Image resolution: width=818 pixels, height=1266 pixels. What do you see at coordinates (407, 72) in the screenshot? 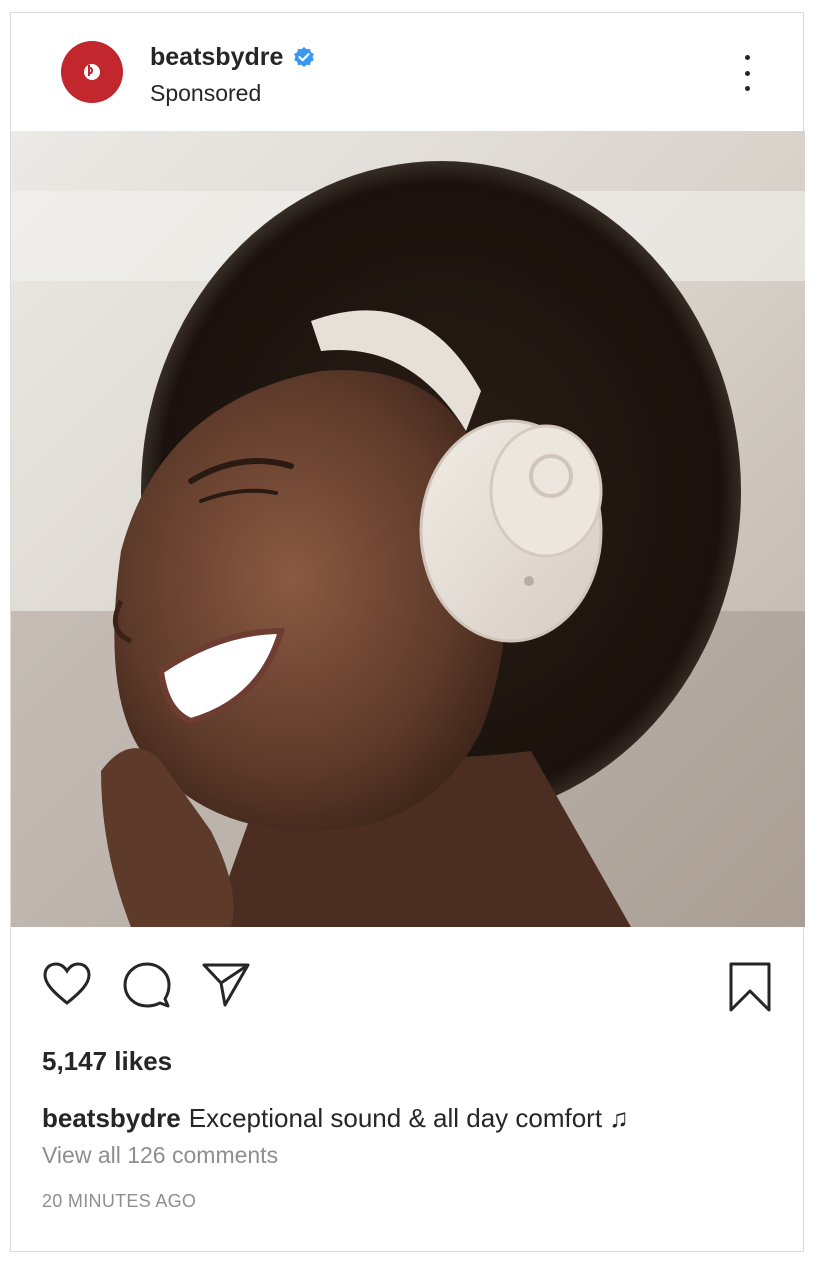
I see `post-header: beatsbydre Sponsored` at bounding box center [407, 72].